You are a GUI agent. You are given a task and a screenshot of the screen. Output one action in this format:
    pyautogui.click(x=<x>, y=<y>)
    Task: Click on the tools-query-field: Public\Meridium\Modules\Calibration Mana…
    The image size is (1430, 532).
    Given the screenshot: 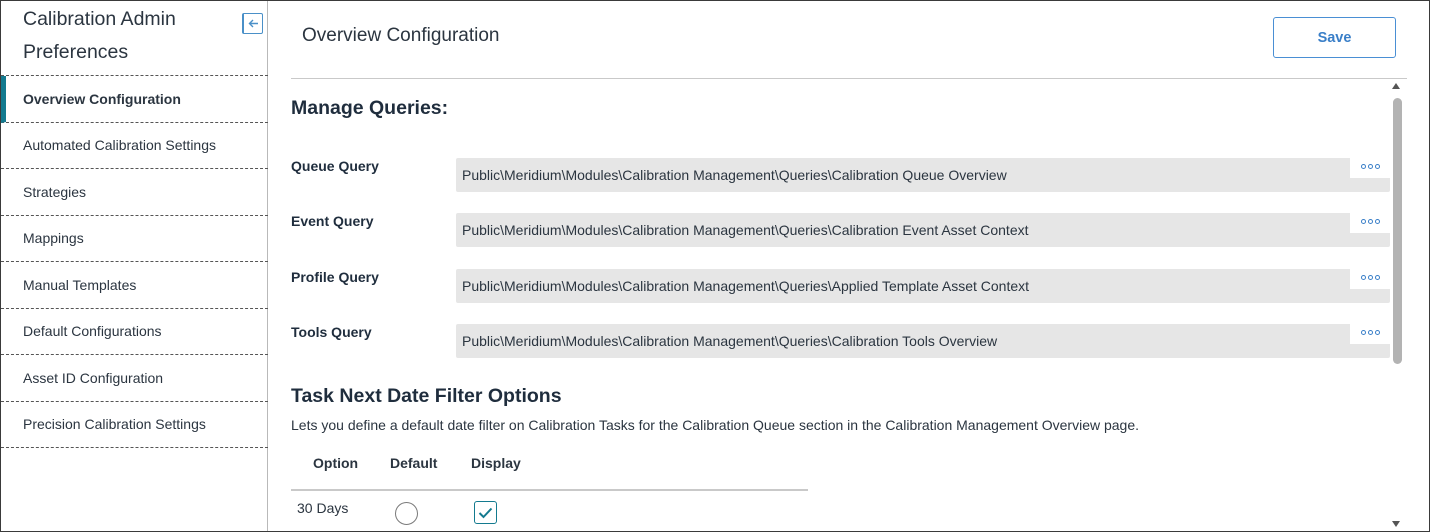 What is the action you would take?
    pyautogui.click(x=923, y=341)
    